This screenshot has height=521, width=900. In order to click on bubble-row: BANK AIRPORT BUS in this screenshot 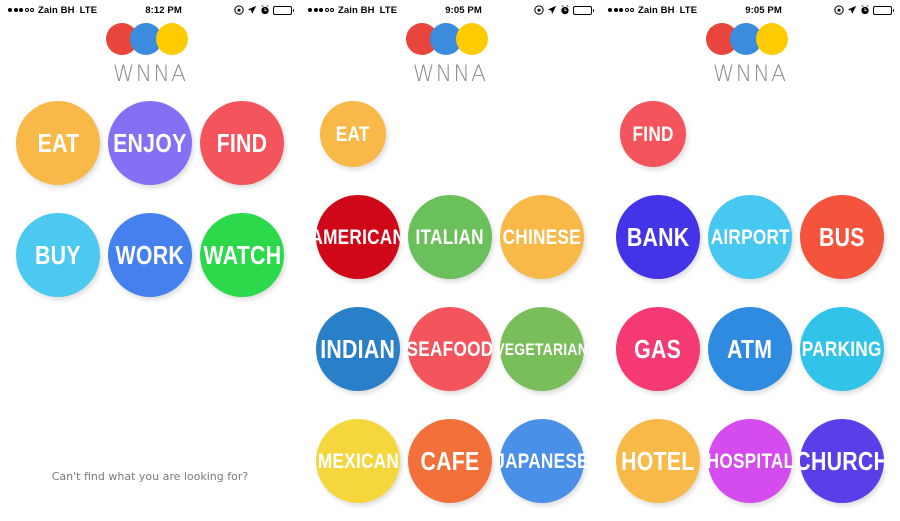, I will do `click(750, 237)`.